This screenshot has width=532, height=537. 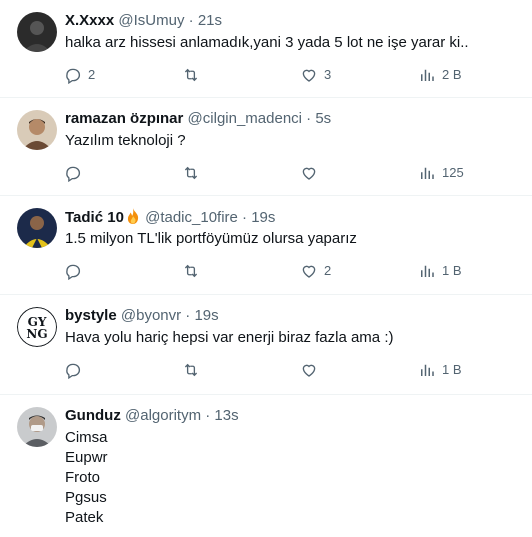 I want to click on avatar-logo-text: NG, so click(x=36, y=334).